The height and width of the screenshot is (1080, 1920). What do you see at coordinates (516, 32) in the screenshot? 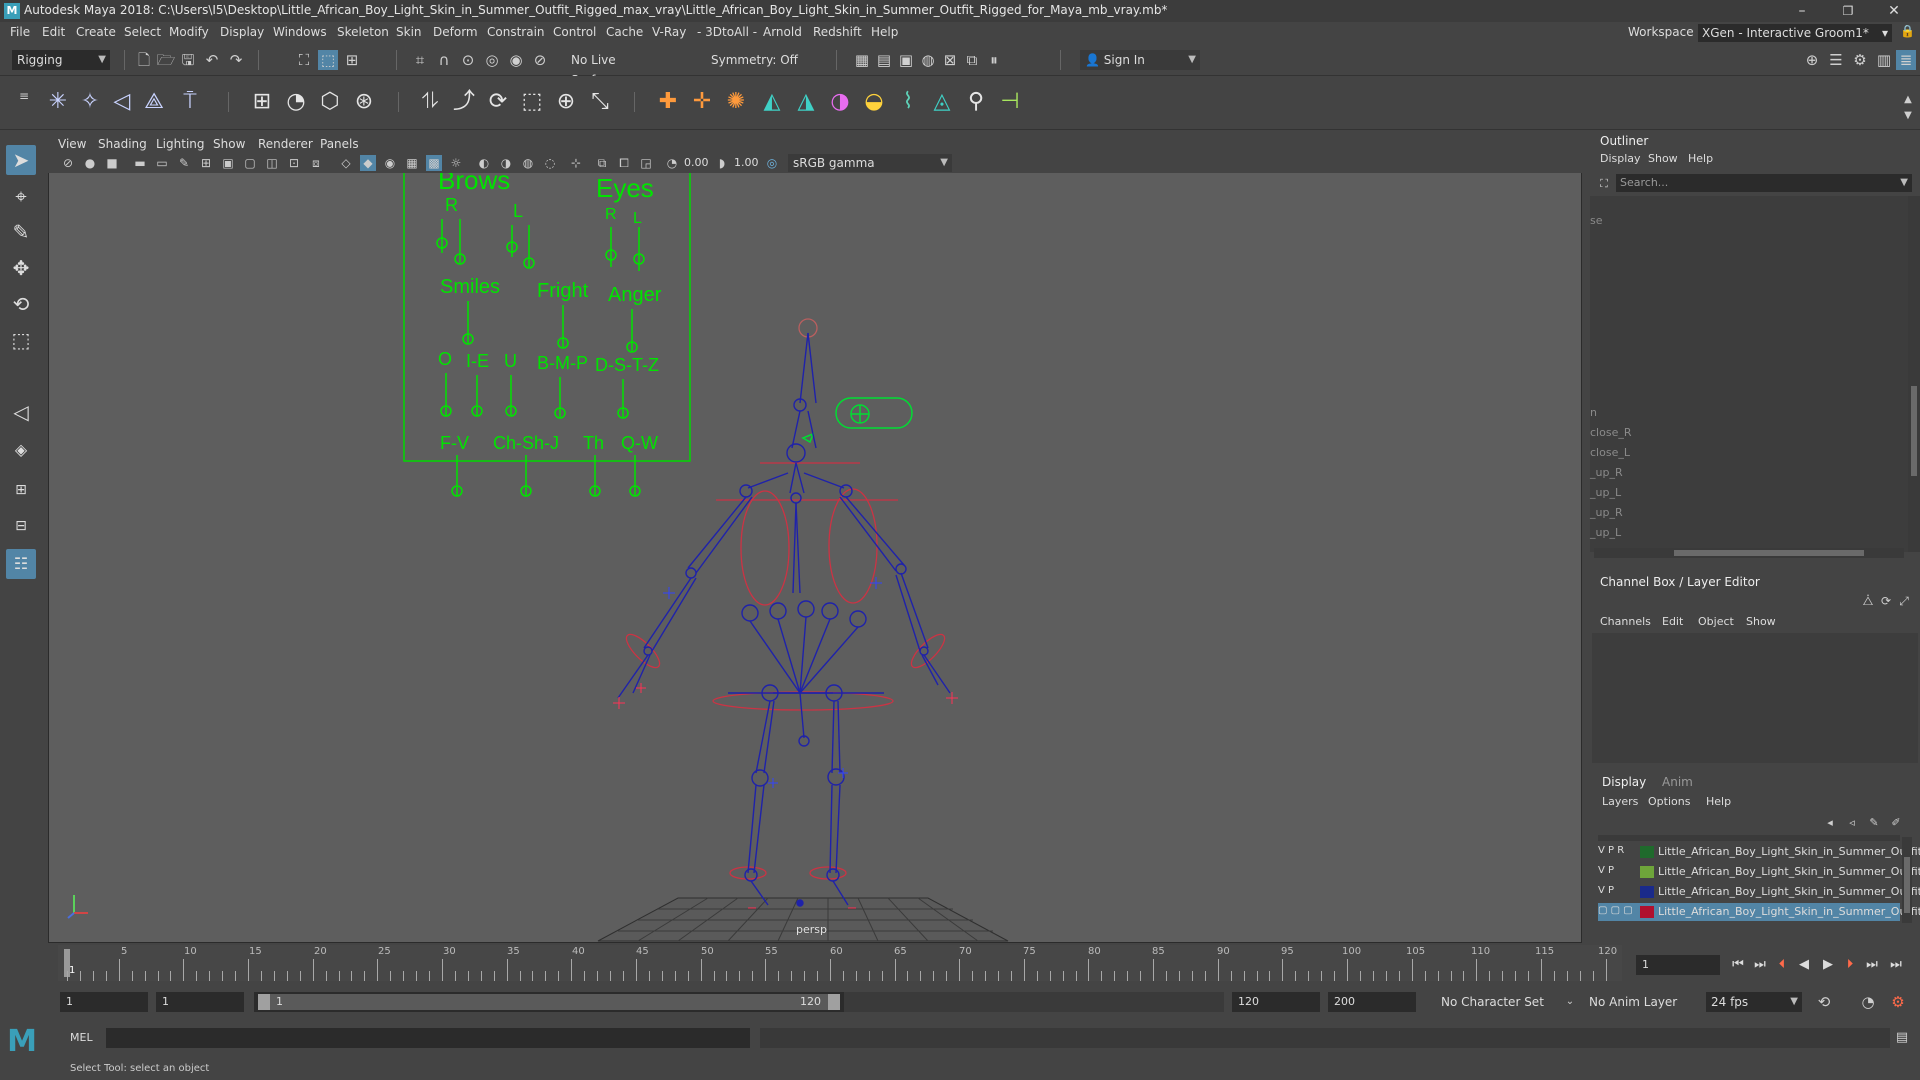
I see `menu-constrain: Constrain` at bounding box center [516, 32].